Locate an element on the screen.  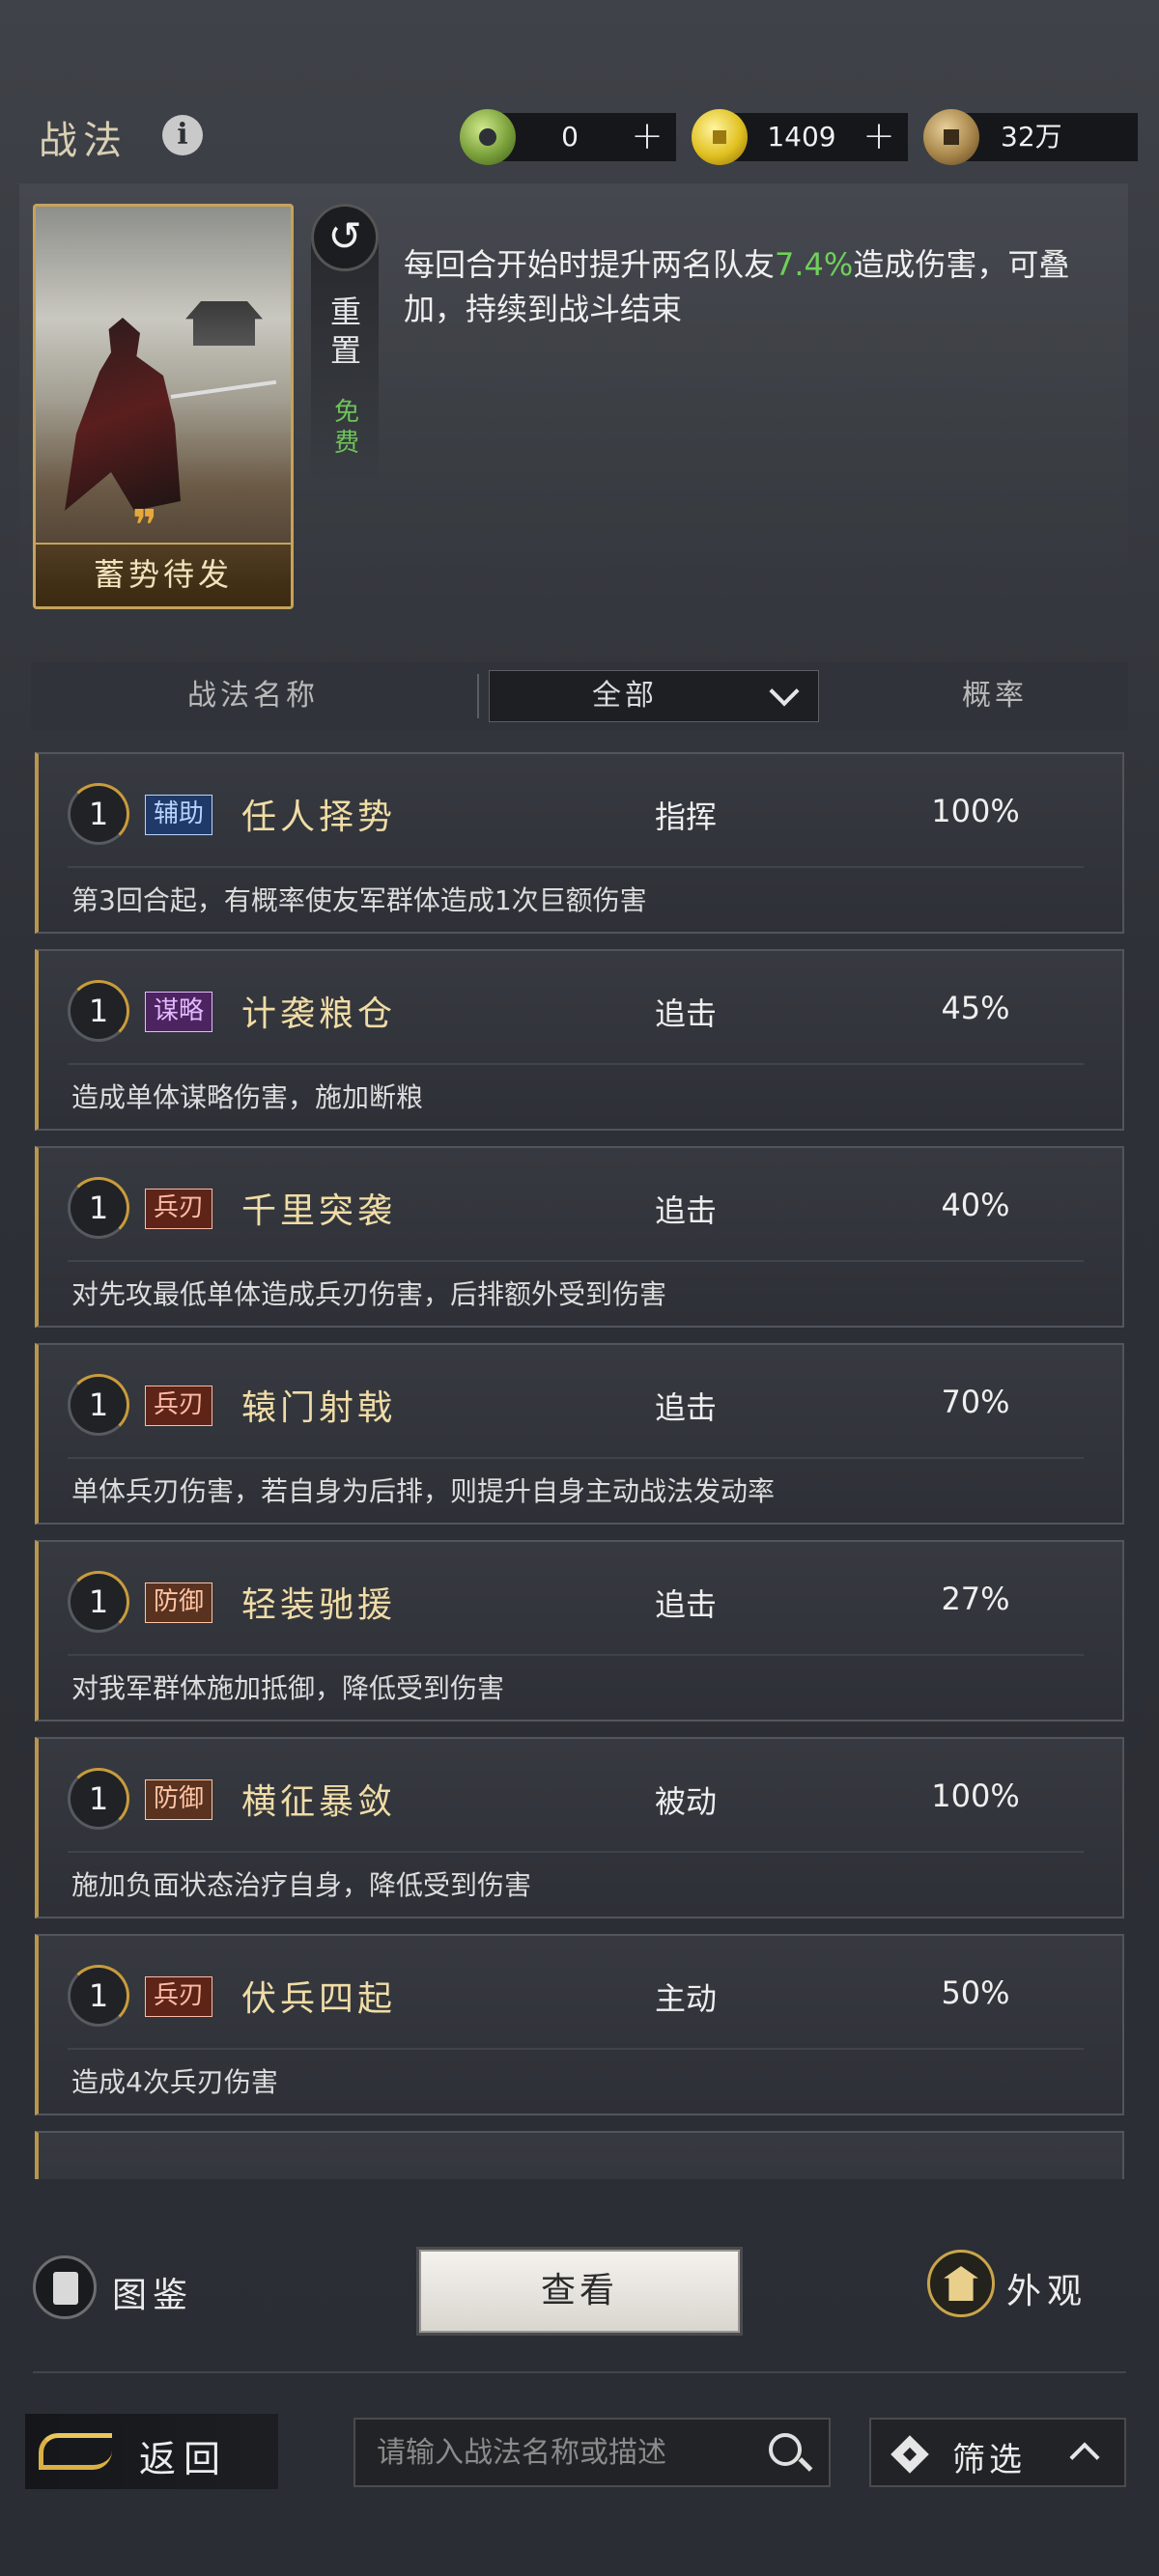
card-art-blade is located at coordinates (223, 389).